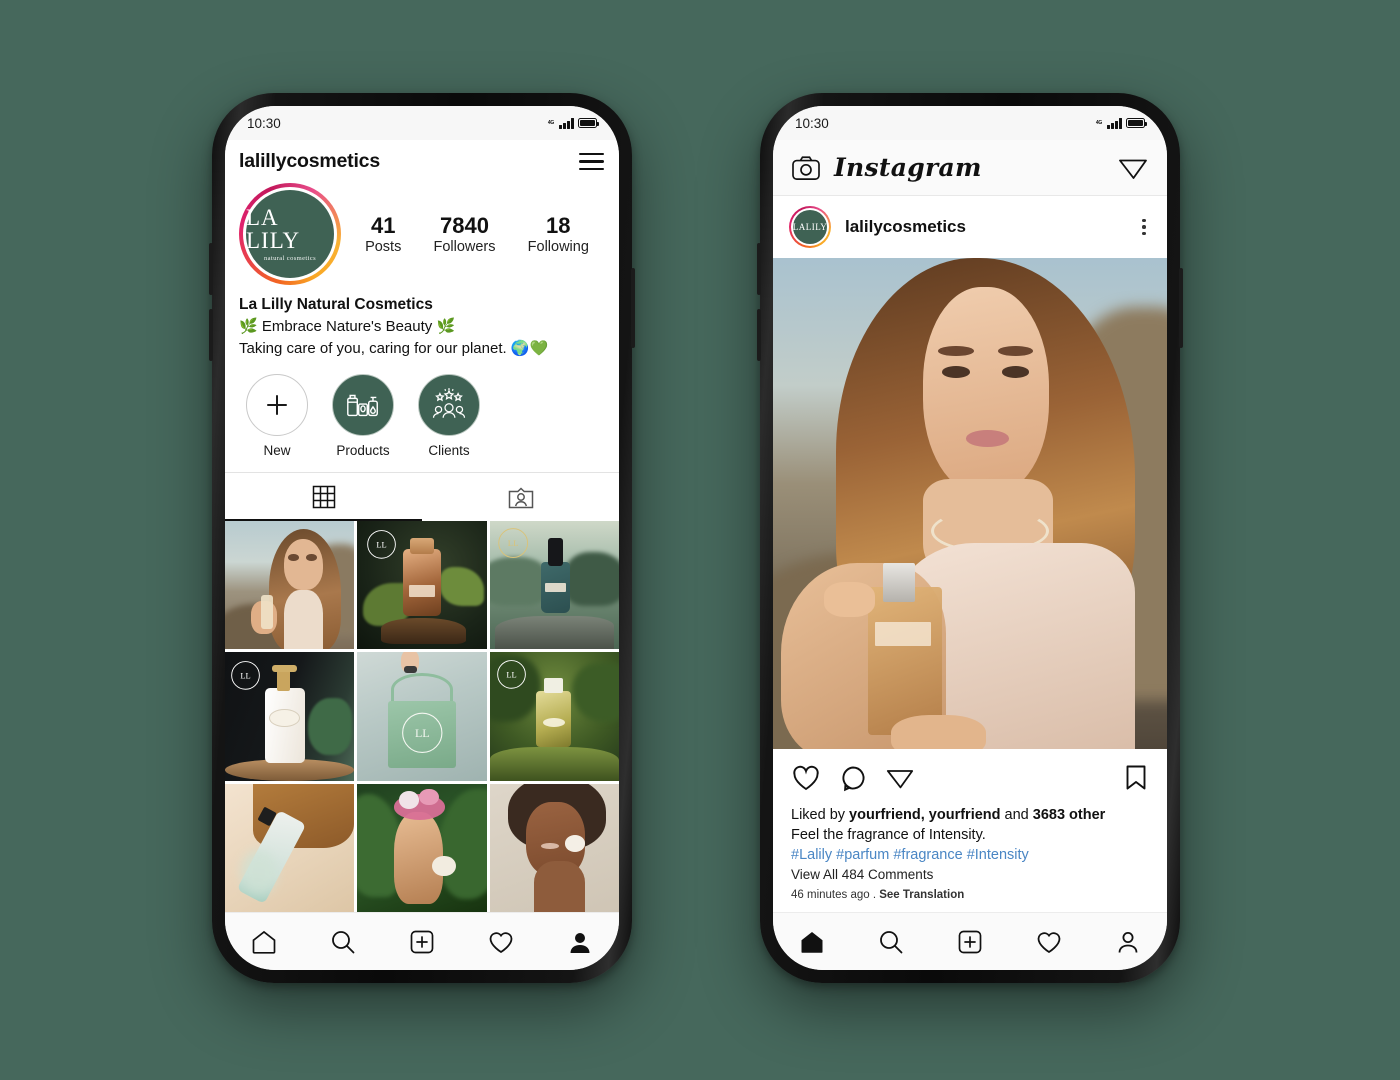 The height and width of the screenshot is (1080, 1400). Describe the element at coordinates (921, 895) in the screenshot. I see `see-translation-link: See Translation` at that location.